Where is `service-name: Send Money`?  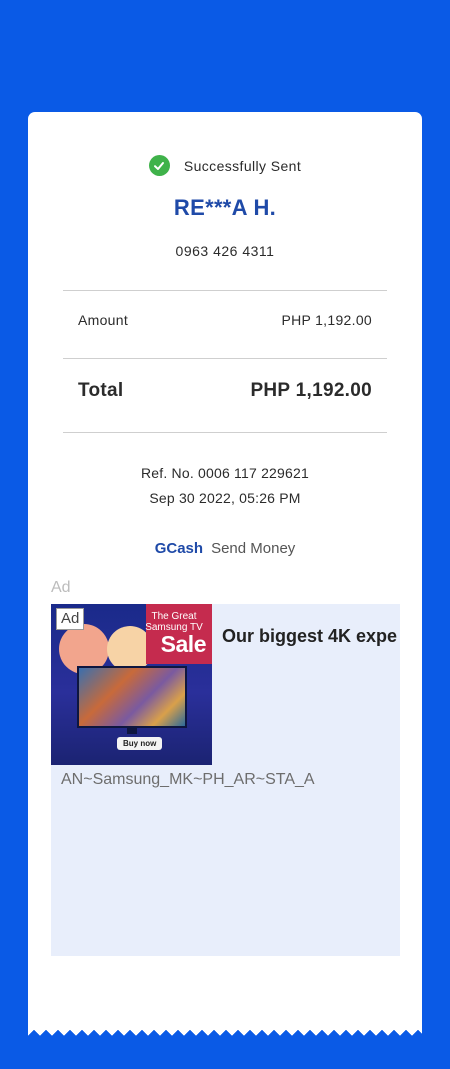
service-name: Send Money is located at coordinates (253, 548).